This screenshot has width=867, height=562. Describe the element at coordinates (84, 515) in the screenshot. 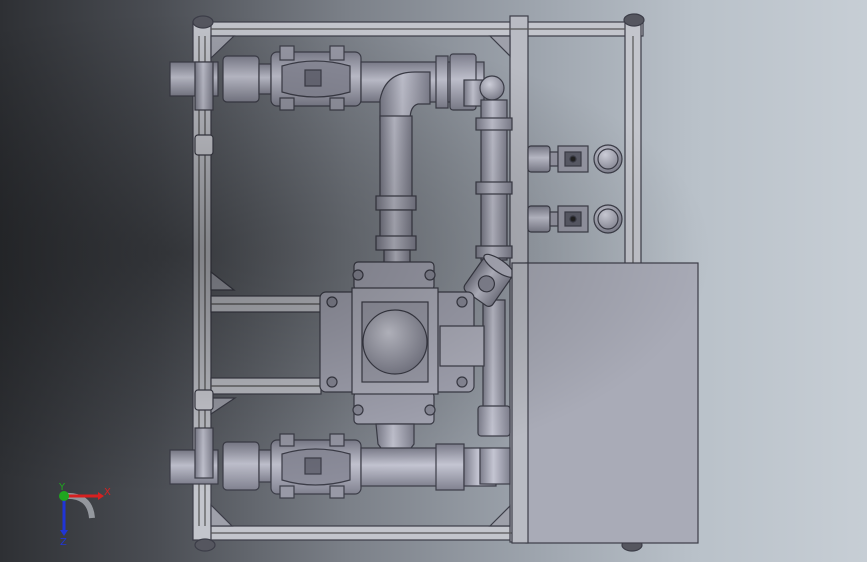

I see `coordinate-triad: X Y Z` at that location.